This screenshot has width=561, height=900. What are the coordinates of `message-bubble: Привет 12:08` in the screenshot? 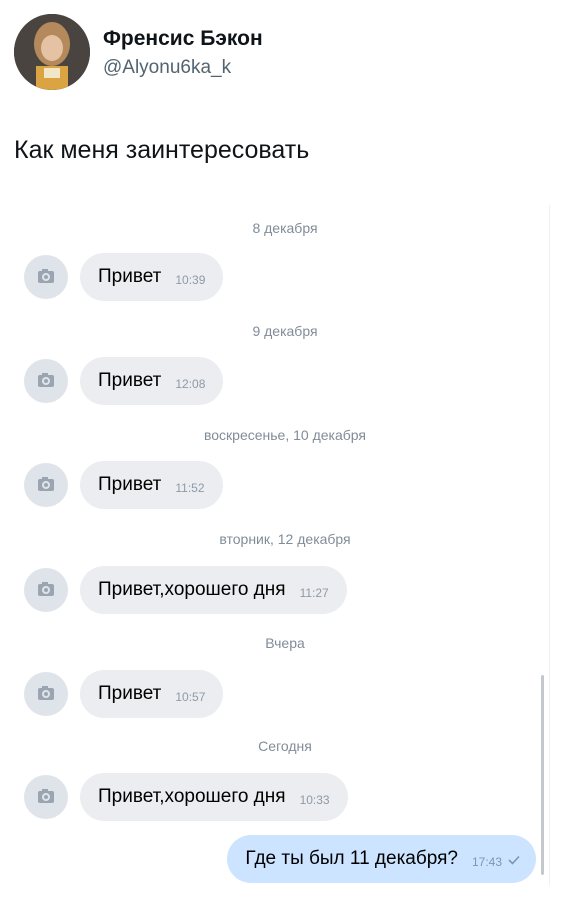 It's located at (152, 381).